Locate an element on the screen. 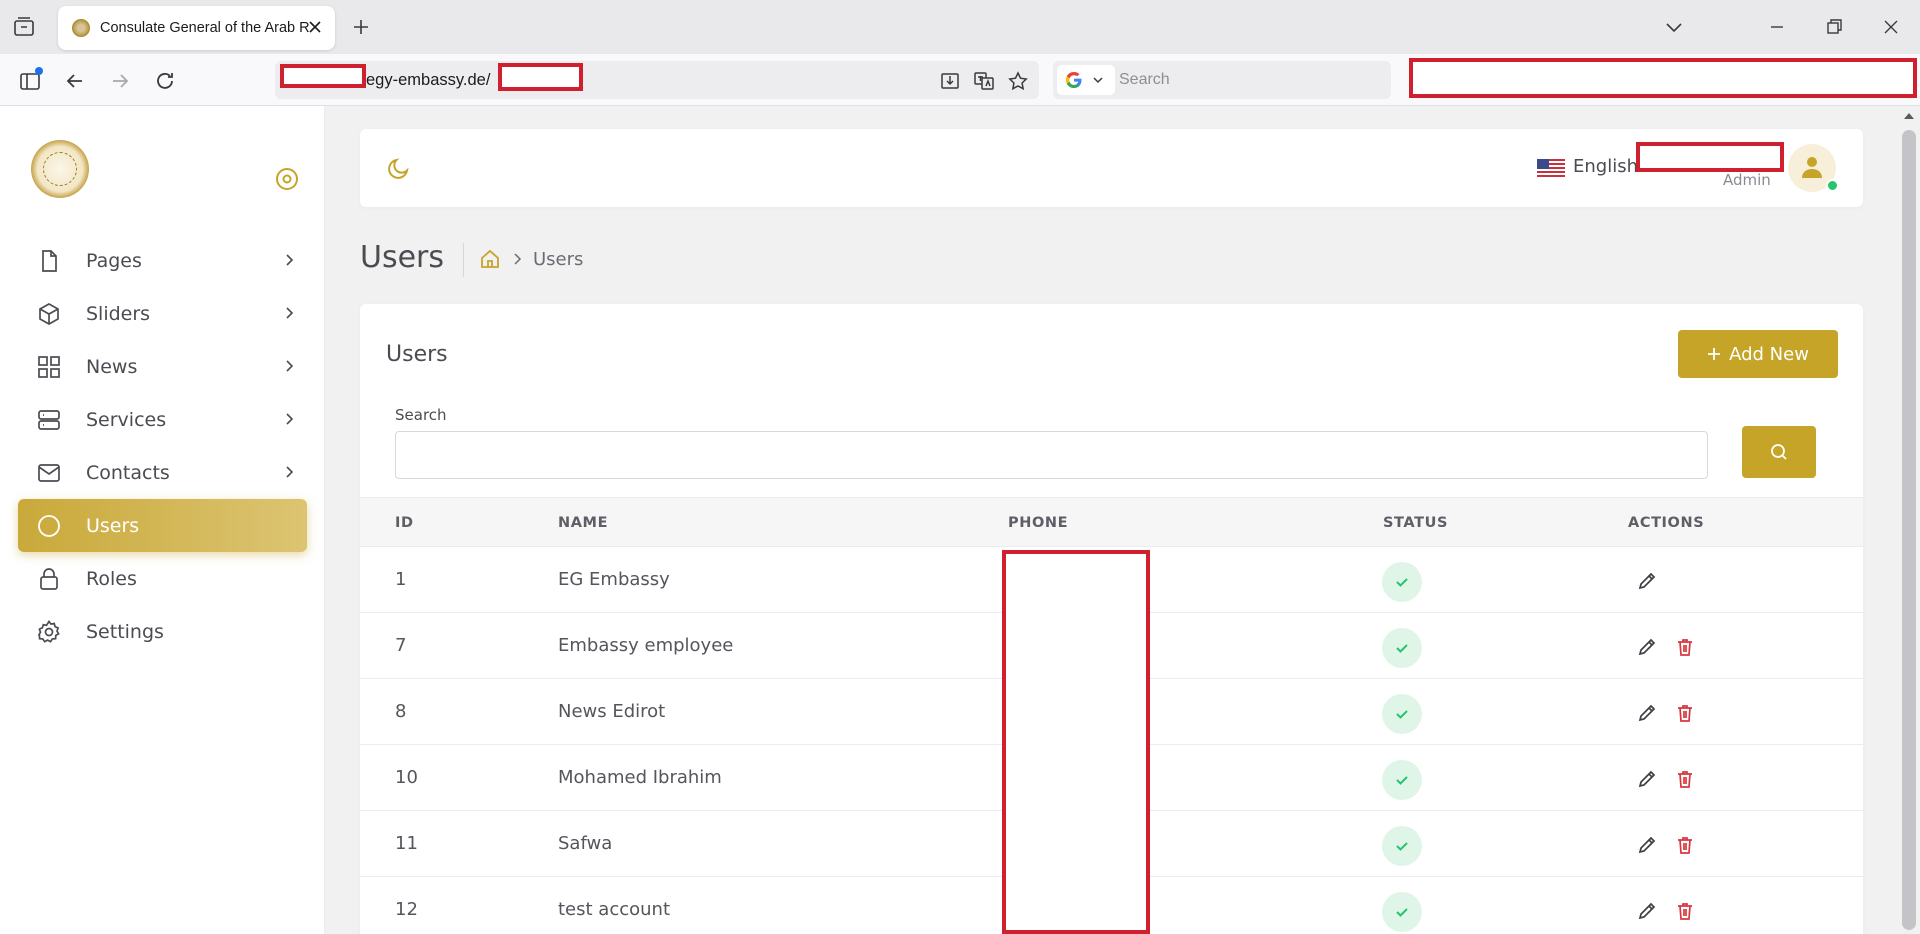 The image size is (1920, 934). redacted-url-suffix is located at coordinates (540, 77).